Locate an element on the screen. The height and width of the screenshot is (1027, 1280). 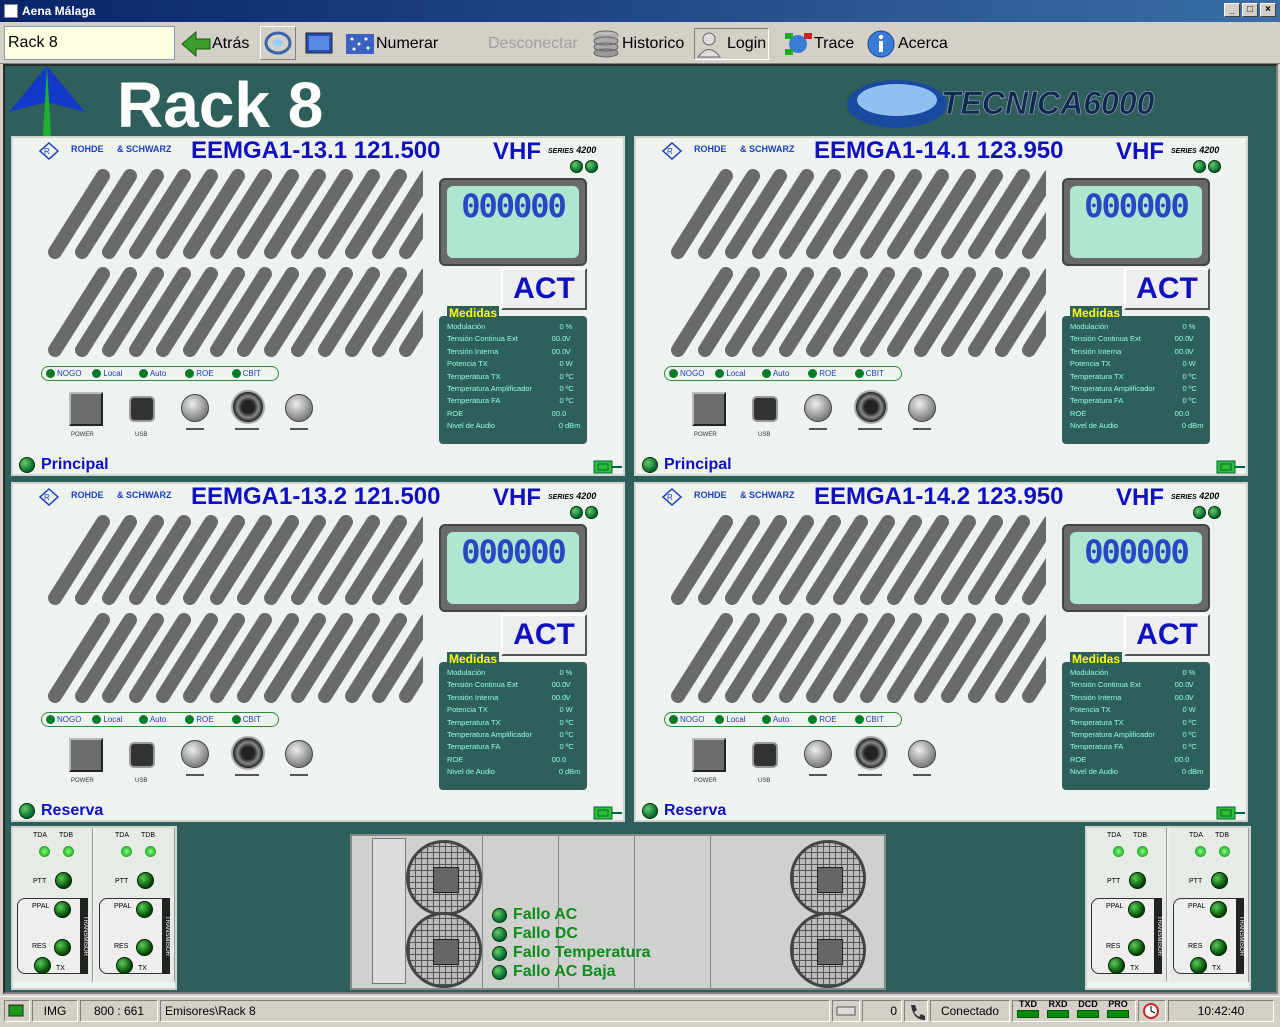
medida-name: Tensión Continua Ext is located at coordinates (482, 685).